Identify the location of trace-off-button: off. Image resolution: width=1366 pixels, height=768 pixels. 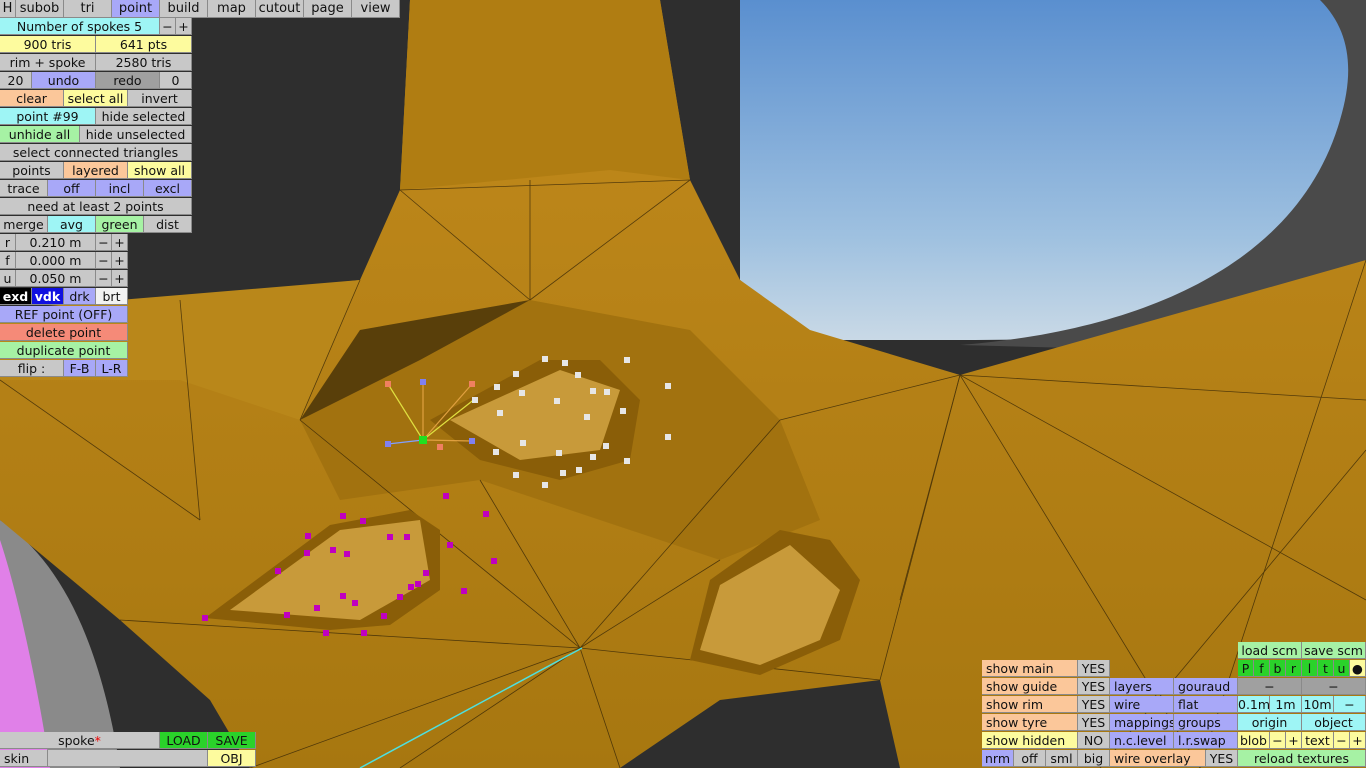
(72, 188).